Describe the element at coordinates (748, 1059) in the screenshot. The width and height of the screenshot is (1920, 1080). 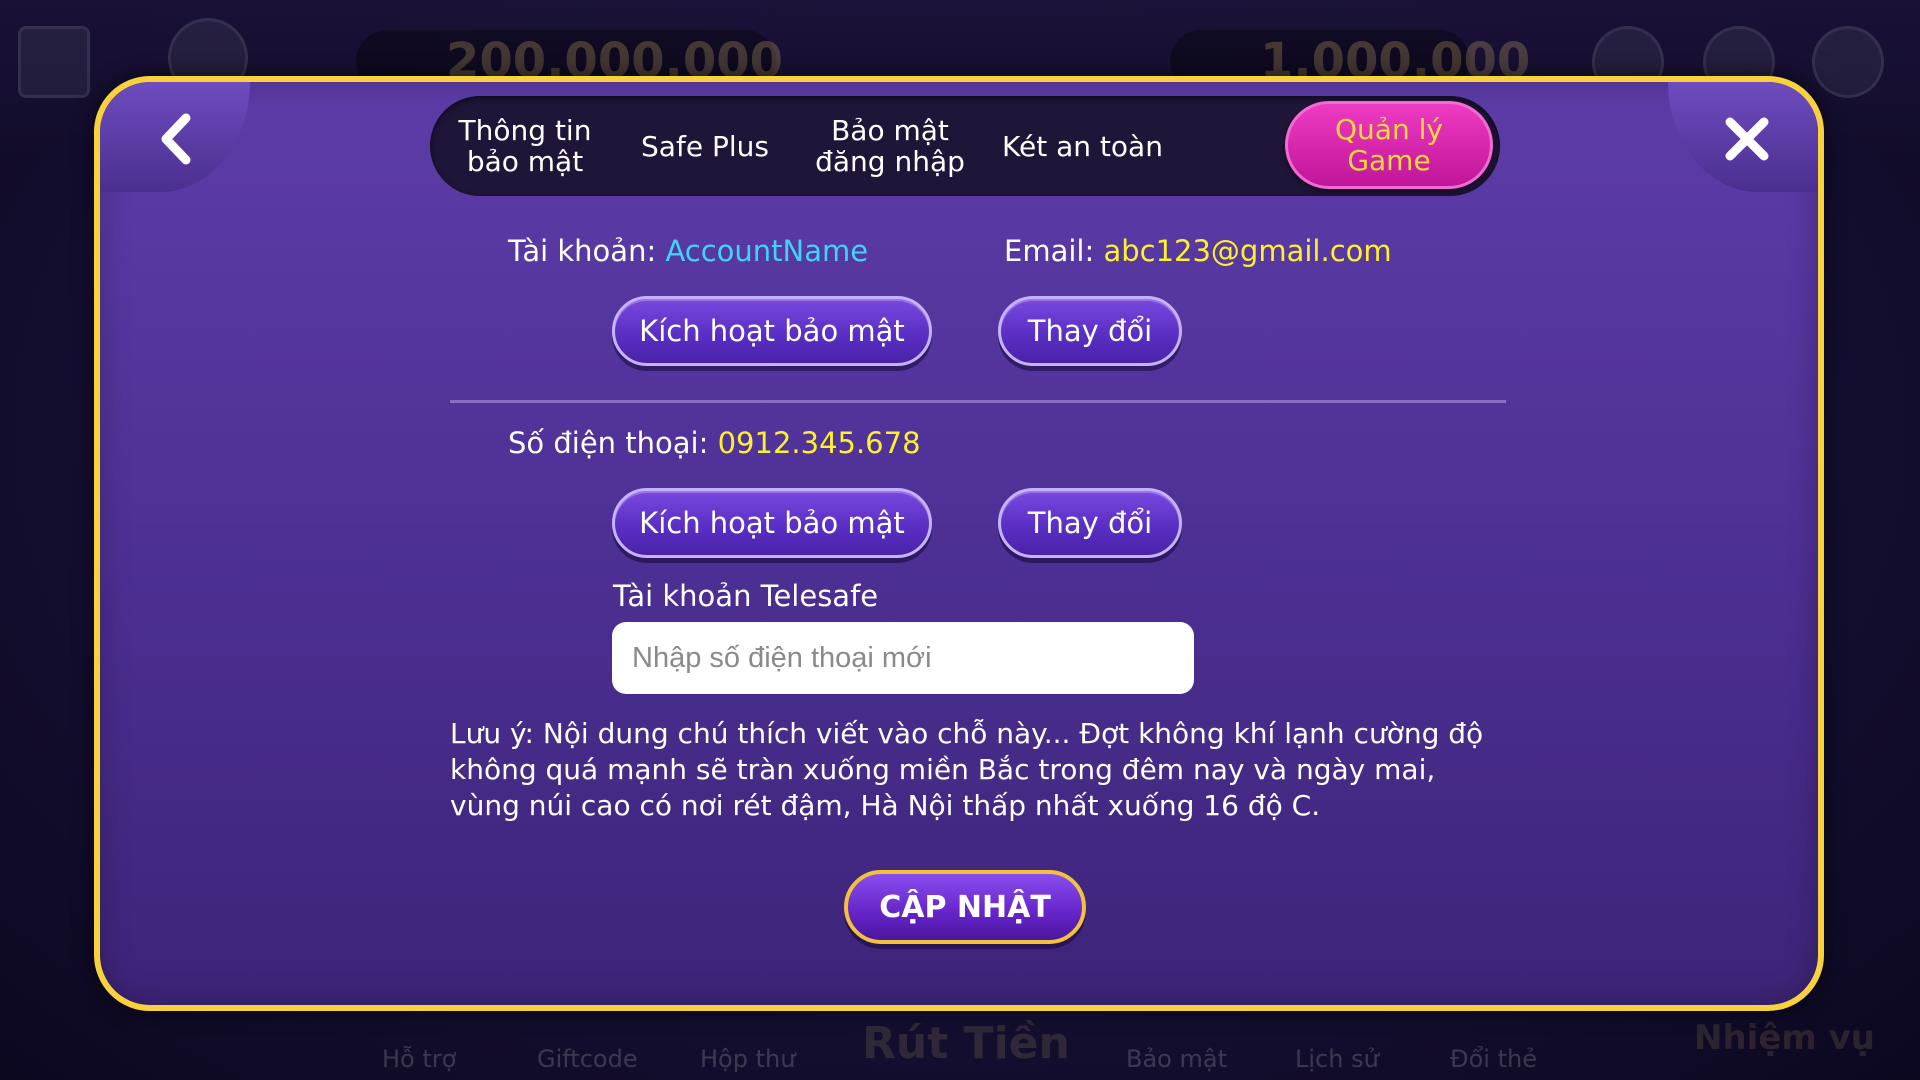
I see `nav-mailbox: Hộp thư` at that location.